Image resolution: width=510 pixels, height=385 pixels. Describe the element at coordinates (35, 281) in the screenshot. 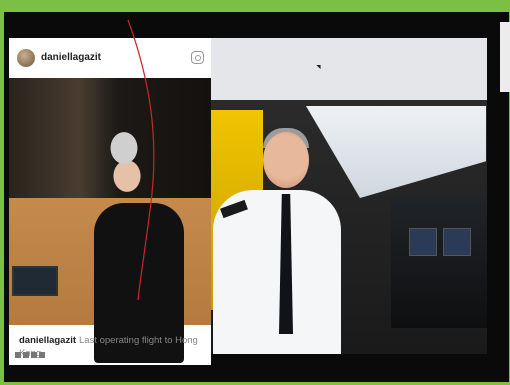

I see `tablet-image` at that location.